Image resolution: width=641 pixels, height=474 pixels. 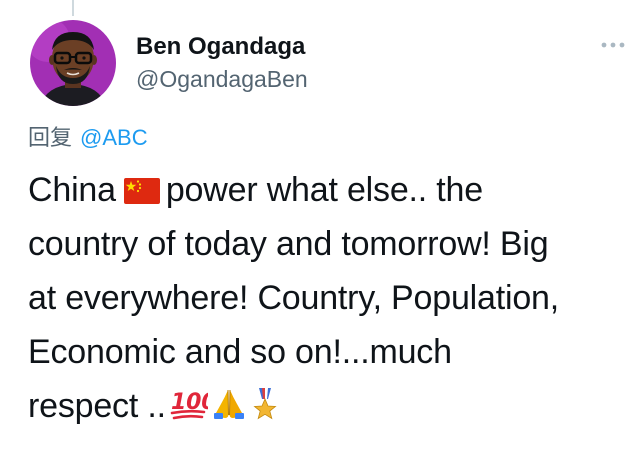 I want to click on tweet-line-text: country of today and tomorrow! Big, so click(x=288, y=244).